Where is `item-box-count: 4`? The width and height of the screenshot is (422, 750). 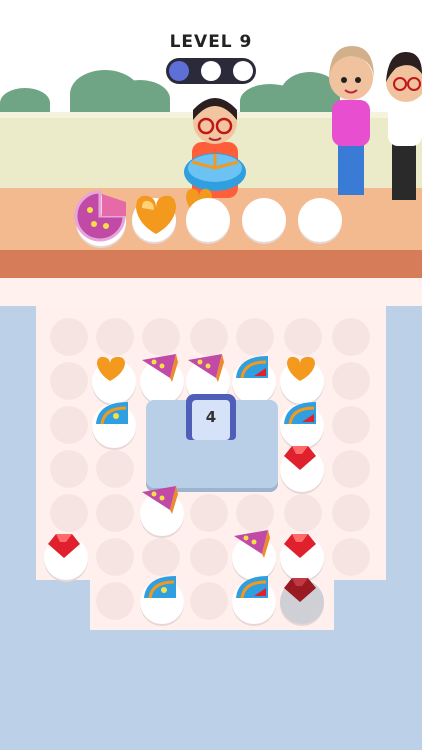
item-box-count: 4 is located at coordinates (211, 417).